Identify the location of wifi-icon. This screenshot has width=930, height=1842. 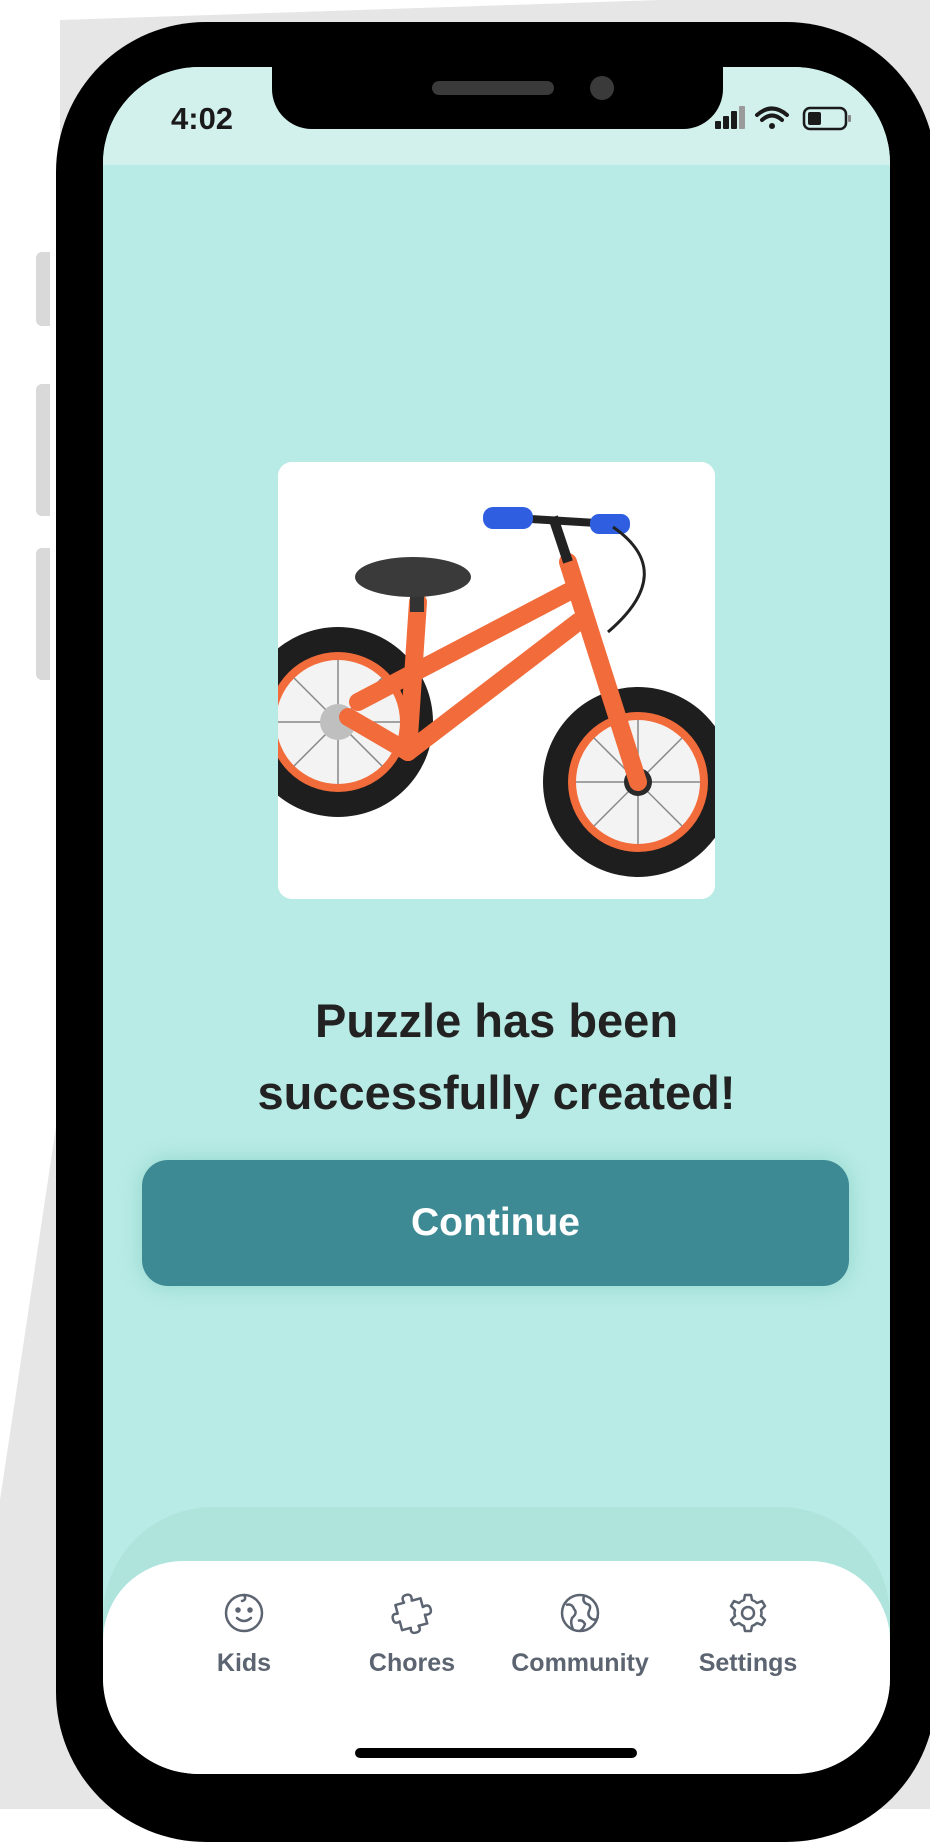
(772, 117).